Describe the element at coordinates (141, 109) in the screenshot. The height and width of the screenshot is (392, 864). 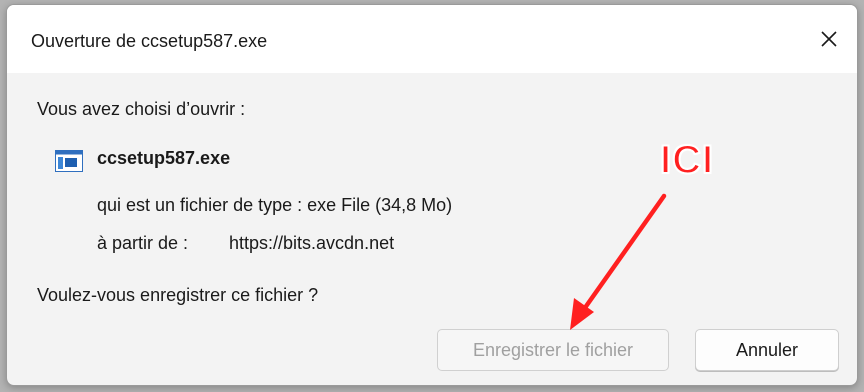
I see `intro-text: Vous avez choisi d’ouvrir :` at that location.